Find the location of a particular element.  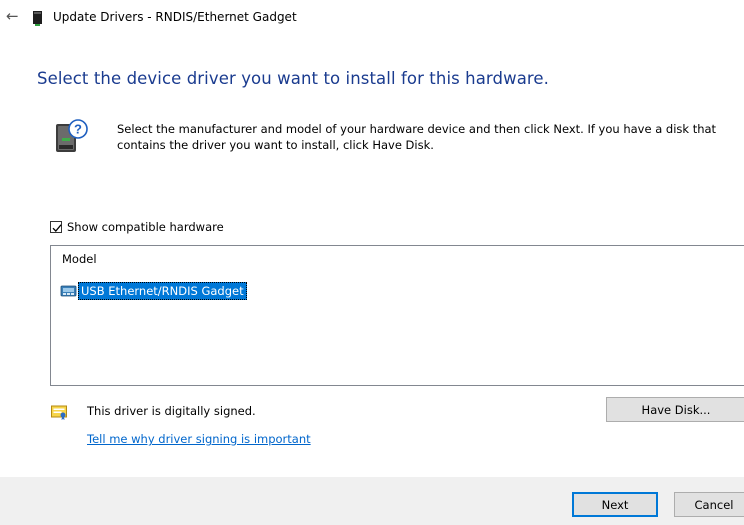

cancel-button: Cancel is located at coordinates (709, 504).